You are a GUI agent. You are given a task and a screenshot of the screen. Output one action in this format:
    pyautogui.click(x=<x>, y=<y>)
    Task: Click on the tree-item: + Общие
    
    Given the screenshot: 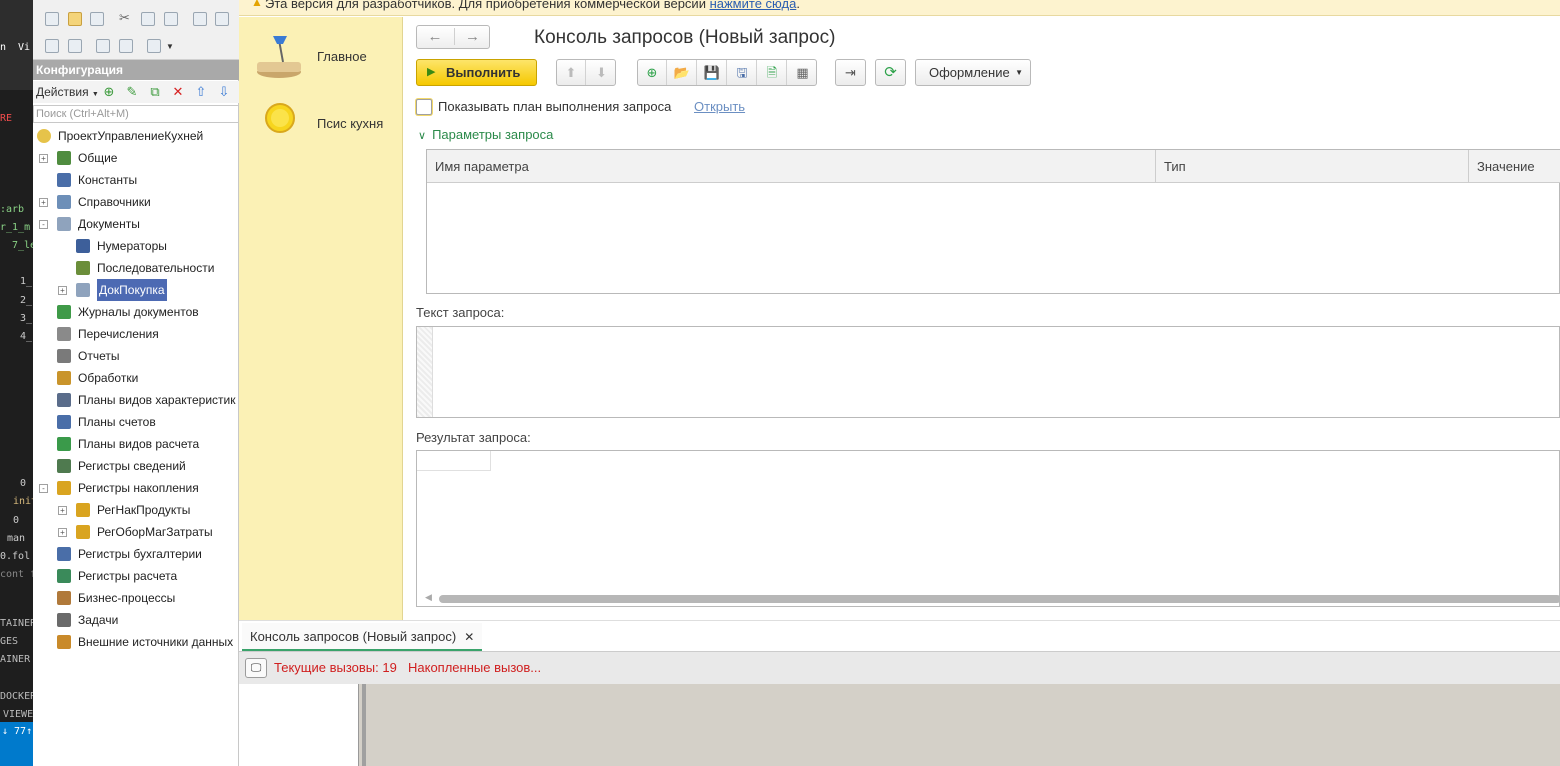 What is the action you would take?
    pyautogui.click(x=136, y=158)
    